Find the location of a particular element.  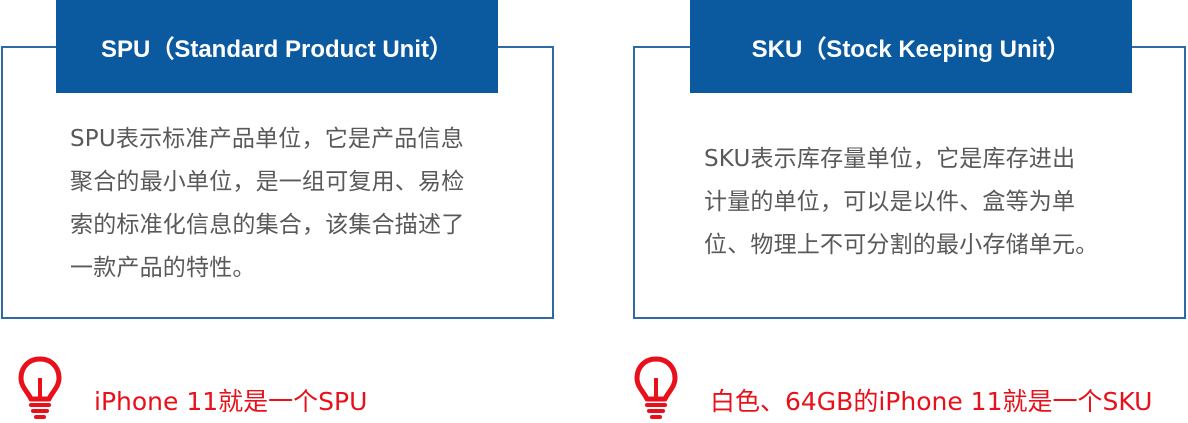

spu-example: iPhone 11就是一个SPU is located at coordinates (231, 401).